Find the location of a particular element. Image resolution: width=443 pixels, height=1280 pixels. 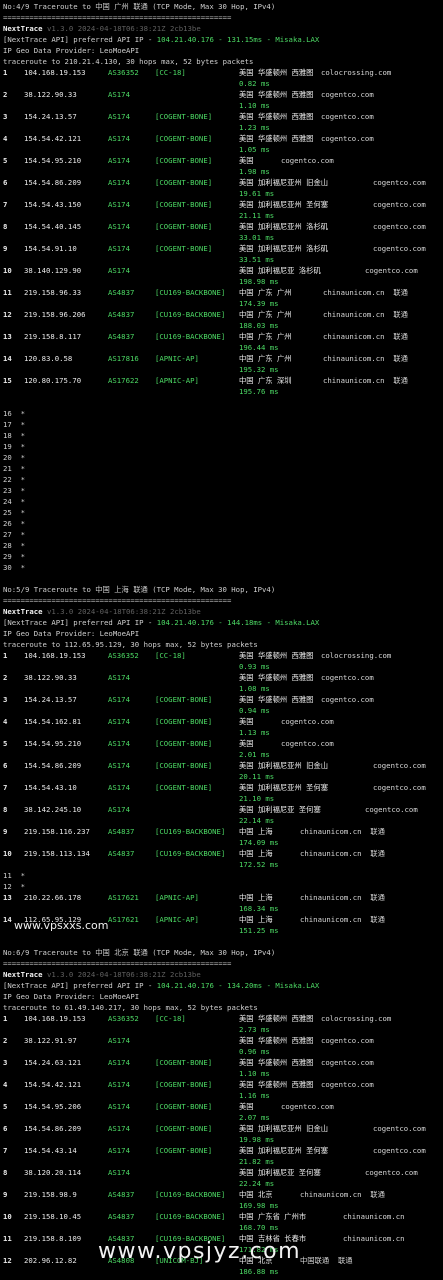

hop-ip: 219.158.96.206 is located at coordinates (55, 314).